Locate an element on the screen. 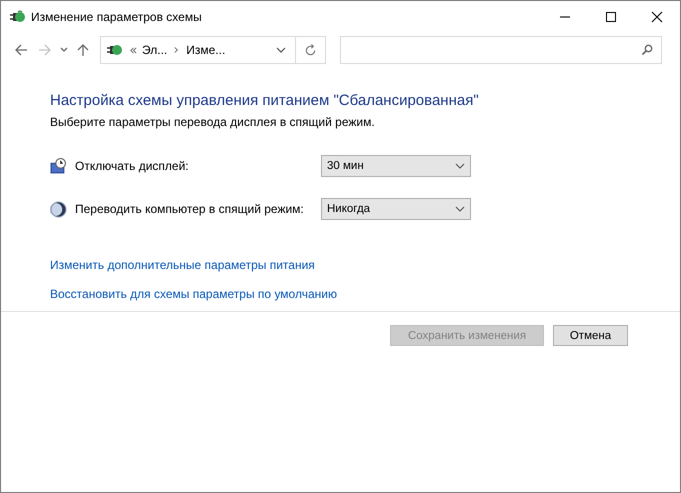  refresh-icon is located at coordinates (310, 50).